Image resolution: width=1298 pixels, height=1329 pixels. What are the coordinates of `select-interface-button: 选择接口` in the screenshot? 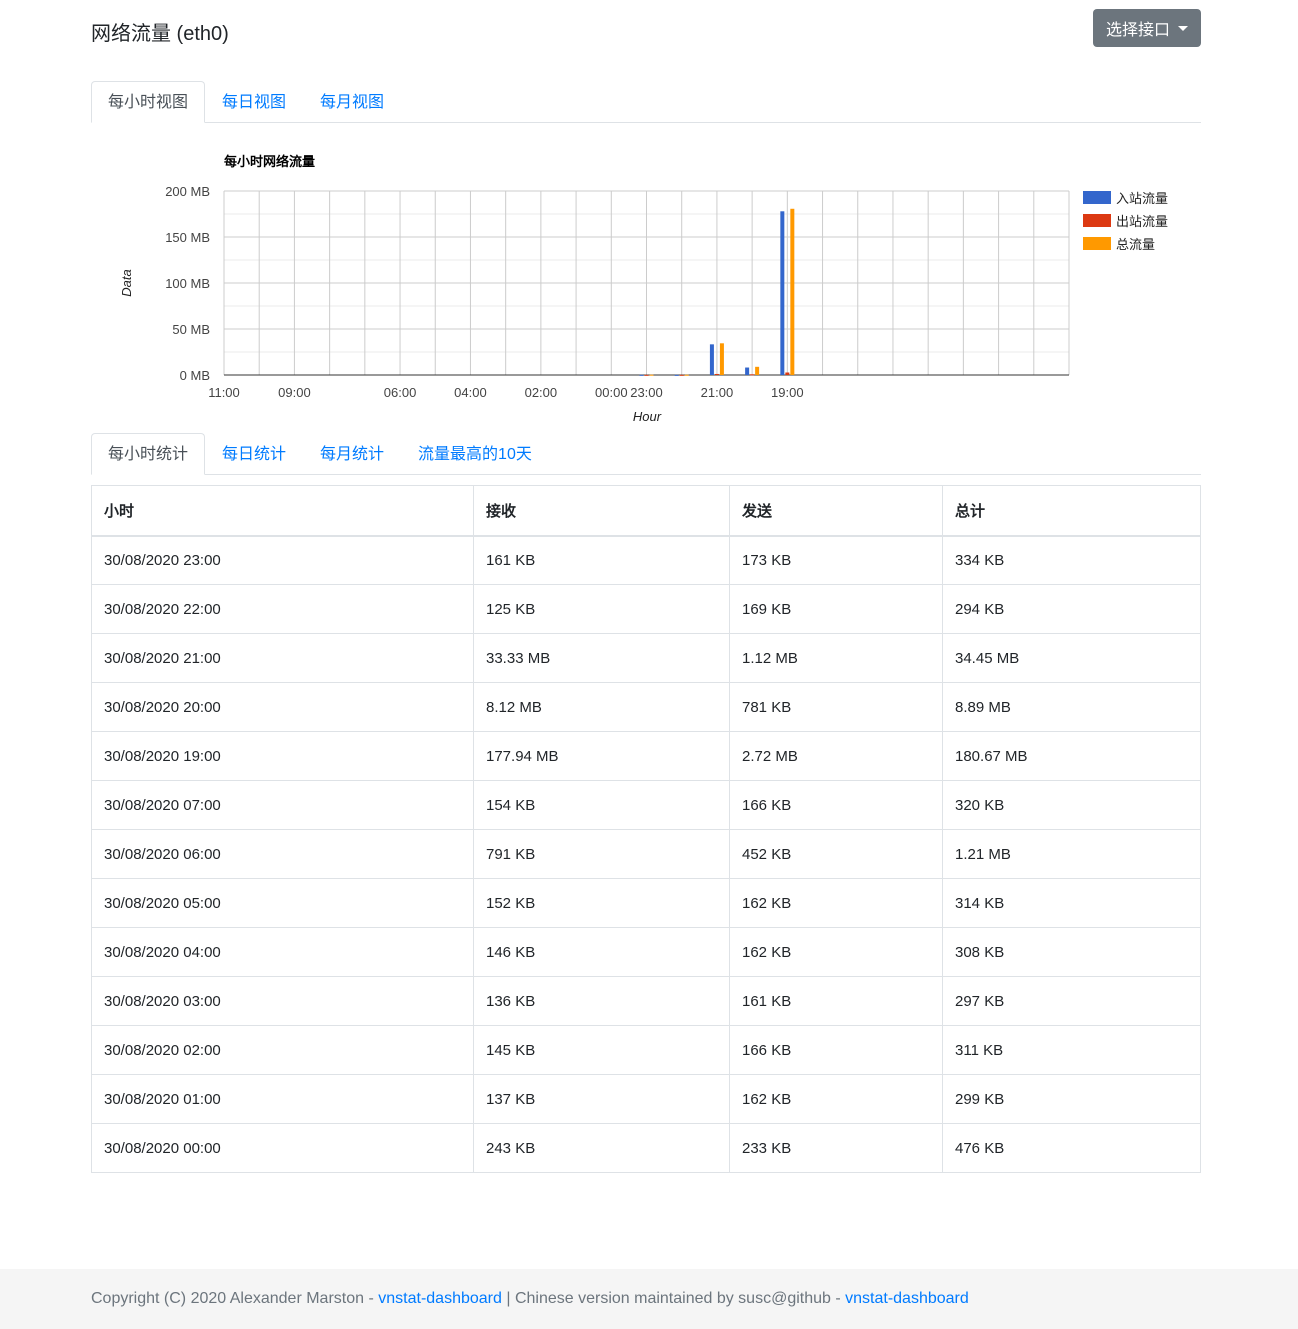 It's located at (1147, 28).